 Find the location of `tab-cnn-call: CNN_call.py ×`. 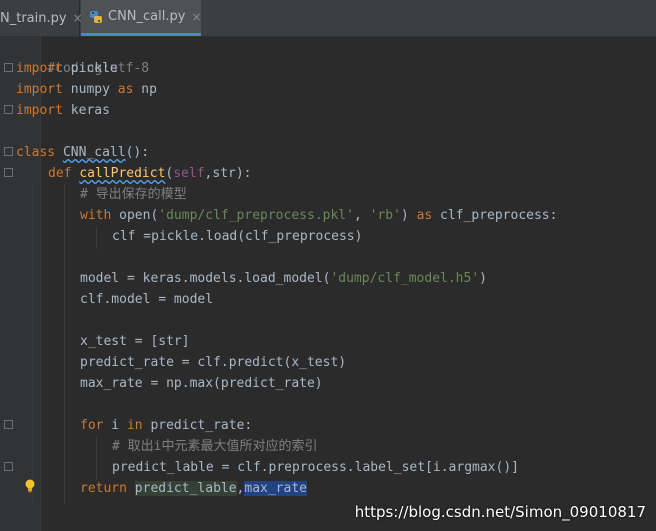

tab-cnn-call: CNN_call.py × is located at coordinates (141, 18).